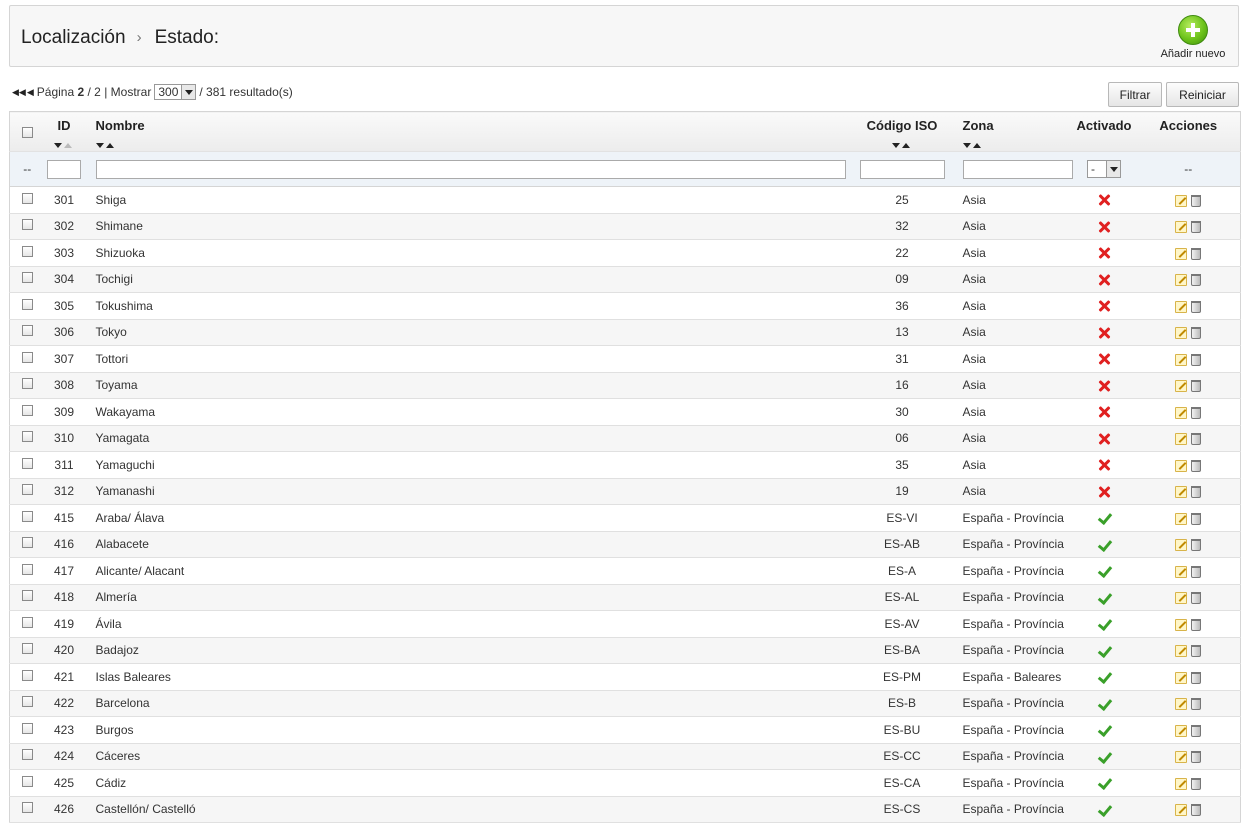 The width and height of the screenshot is (1247, 823). I want to click on first-page-icon: ◀◀, so click(19, 92).